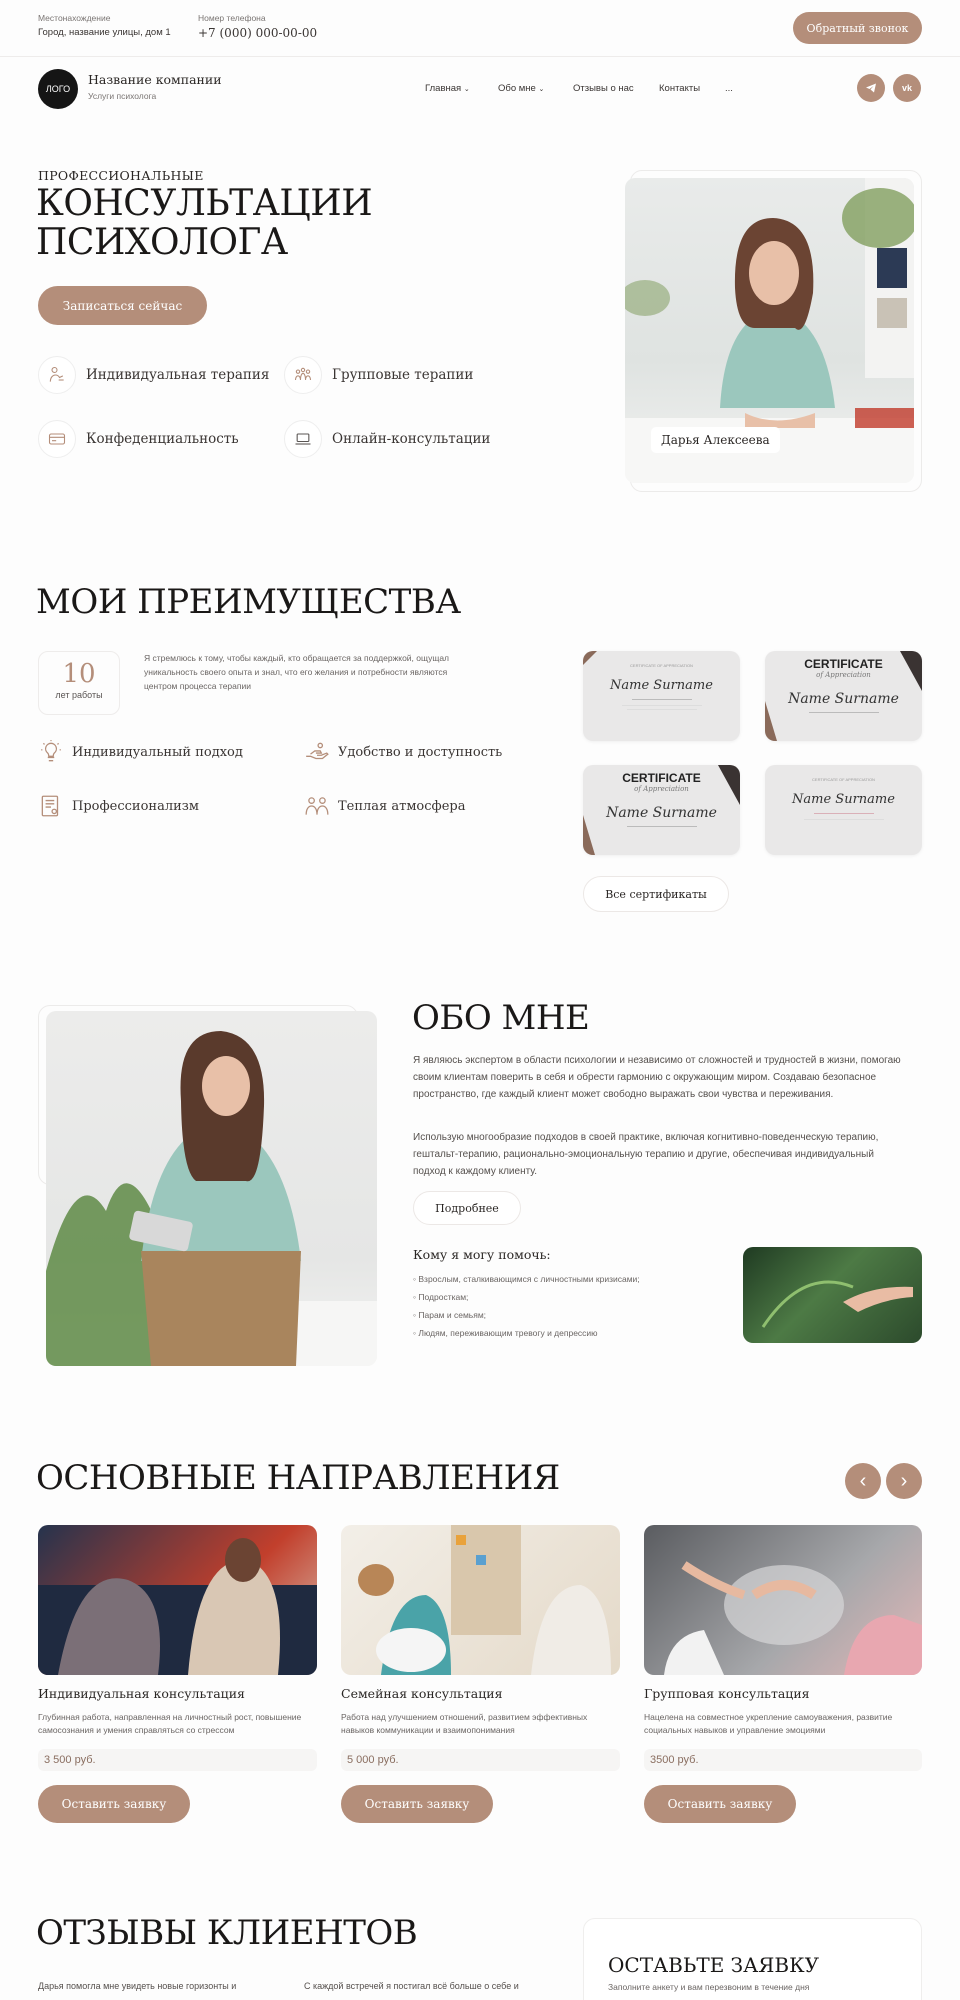 The height and width of the screenshot is (2000, 960). Describe the element at coordinates (227, 1933) in the screenshot. I see `reviews-title: ОТЗЫВЫ КЛИЕНТОВ` at that location.